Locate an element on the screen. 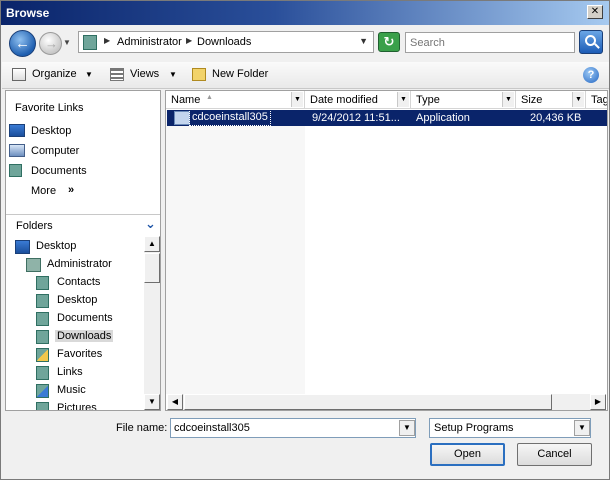 The image size is (610, 480). new-folder-button: New Folder is located at coordinates (232, 75).